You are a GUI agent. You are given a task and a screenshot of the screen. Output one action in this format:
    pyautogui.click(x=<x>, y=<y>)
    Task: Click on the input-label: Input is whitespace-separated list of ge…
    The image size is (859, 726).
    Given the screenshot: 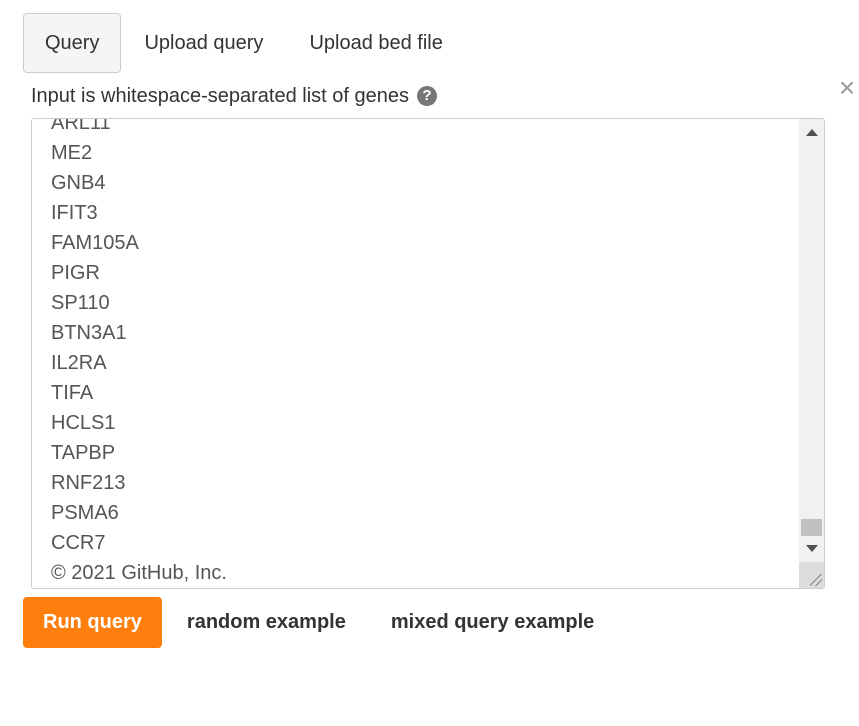 What is the action you would take?
    pyautogui.click(x=234, y=96)
    